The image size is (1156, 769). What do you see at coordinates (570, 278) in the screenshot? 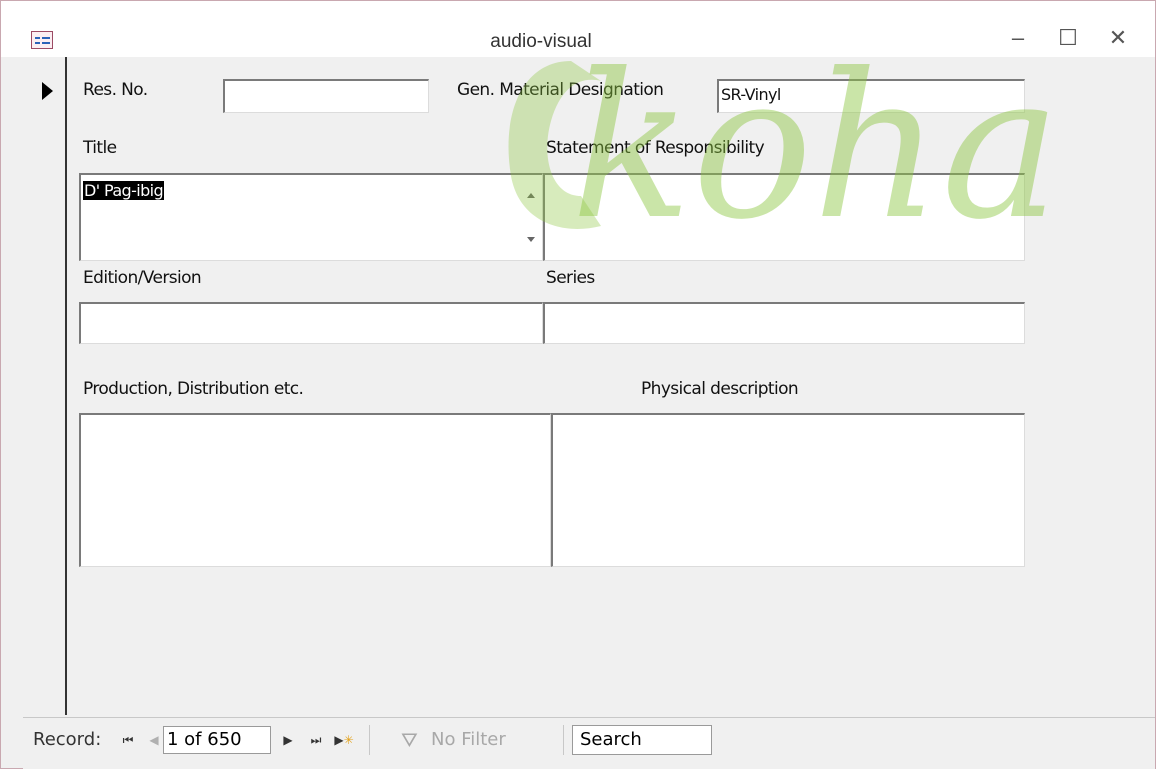
I see `series-label: Series` at bounding box center [570, 278].